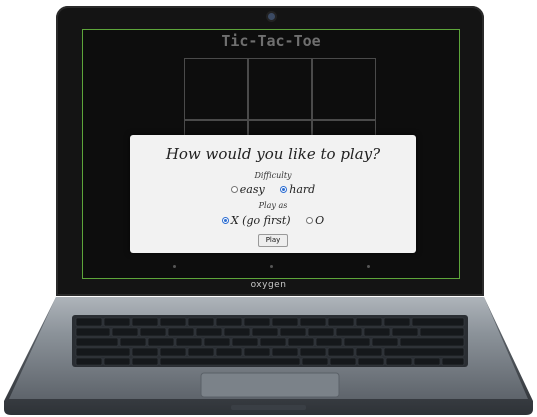 This screenshot has width=537, height=417. I want to click on board-dots, so click(271, 262).